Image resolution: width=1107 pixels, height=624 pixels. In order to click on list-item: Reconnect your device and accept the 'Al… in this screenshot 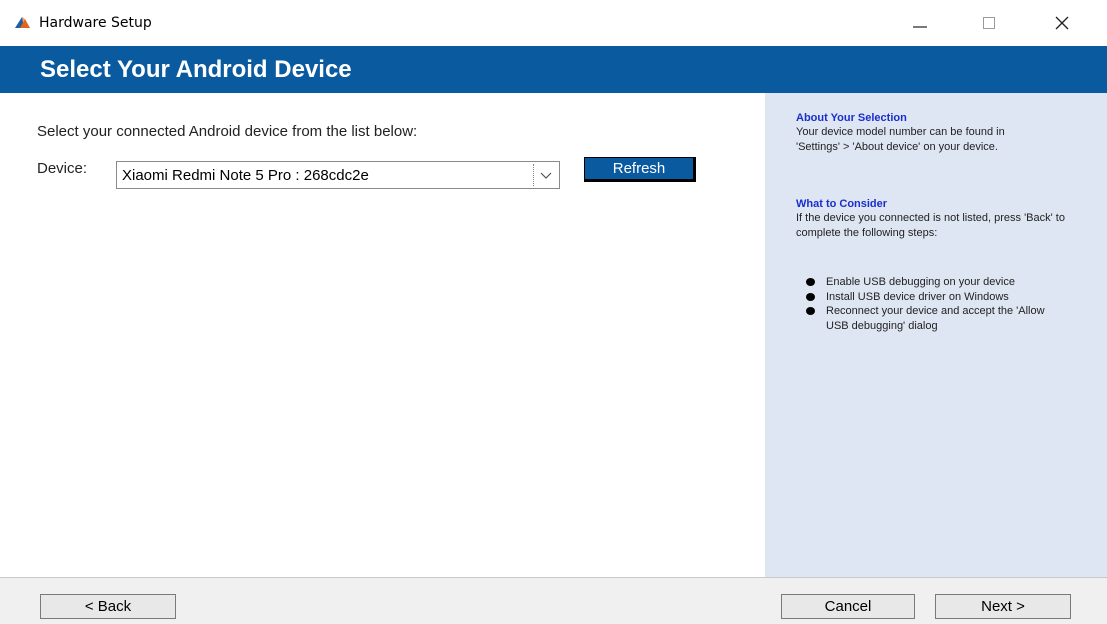, I will do `click(930, 318)`.